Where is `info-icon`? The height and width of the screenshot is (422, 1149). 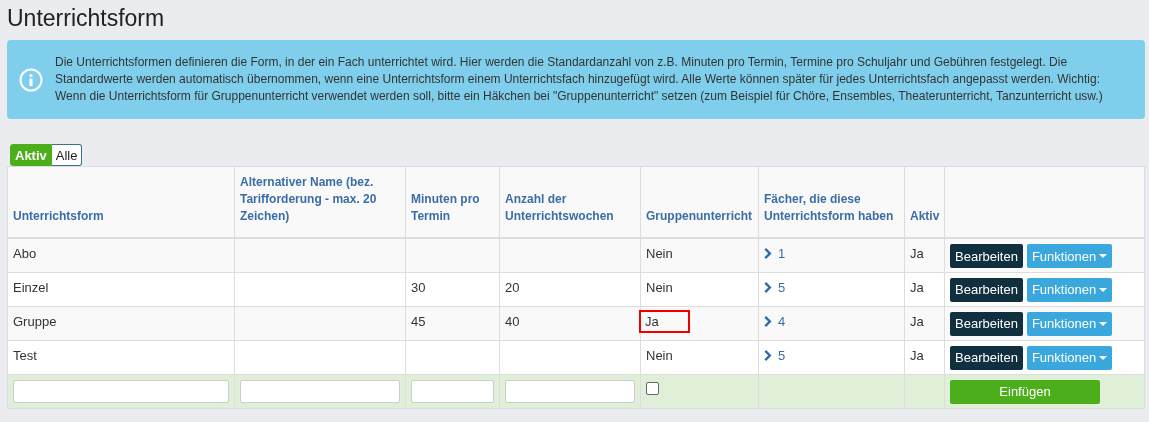 info-icon is located at coordinates (31, 79).